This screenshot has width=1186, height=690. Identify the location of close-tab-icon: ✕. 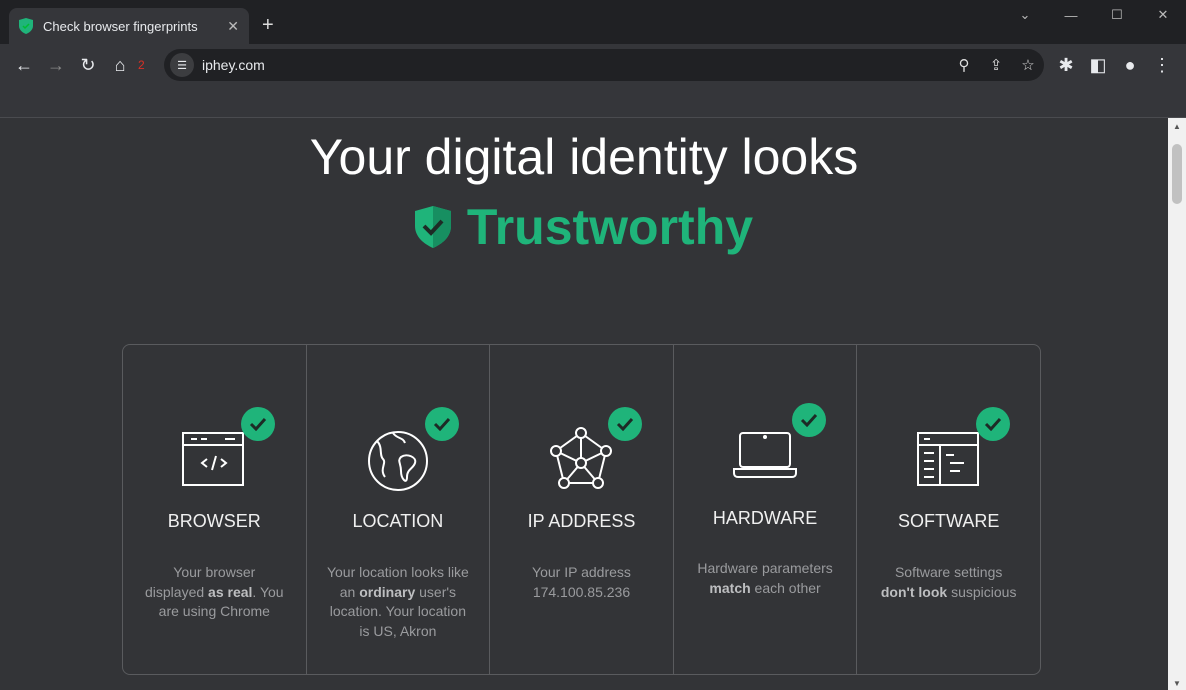
(233, 26).